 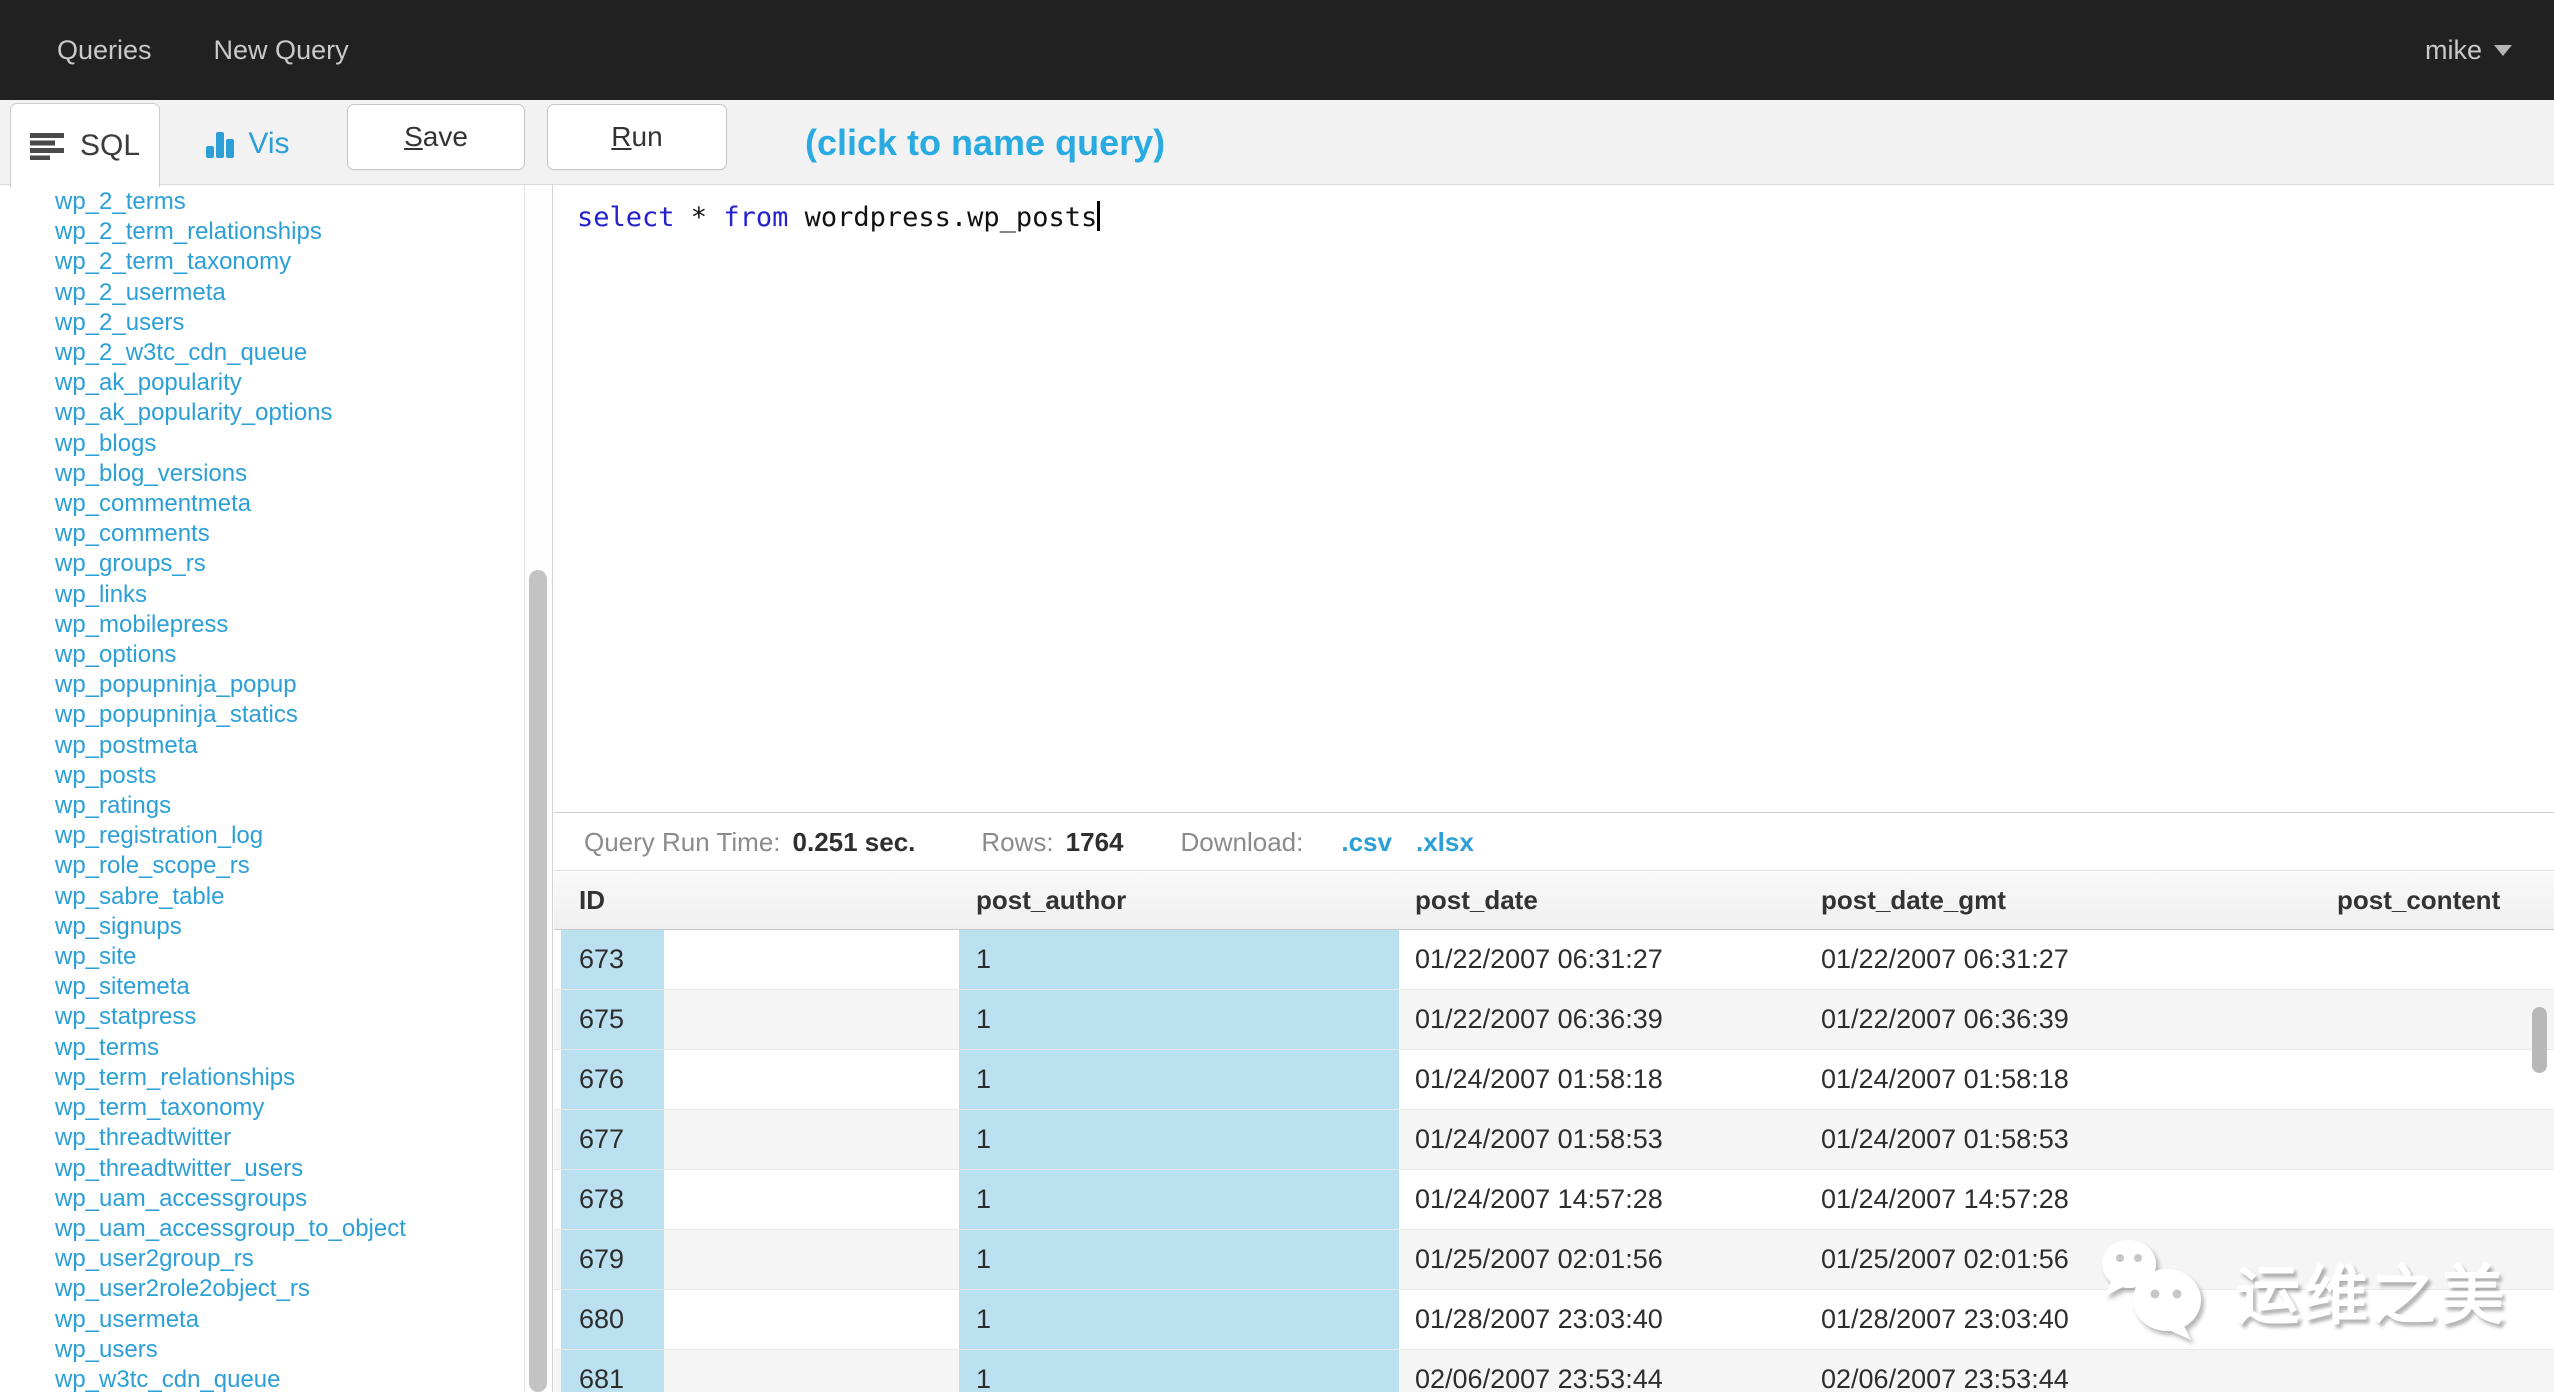 What do you see at coordinates (2063, 1199) in the screenshot?
I see `cell-post-date-gmt: 01/24/2007 14:57:28` at bounding box center [2063, 1199].